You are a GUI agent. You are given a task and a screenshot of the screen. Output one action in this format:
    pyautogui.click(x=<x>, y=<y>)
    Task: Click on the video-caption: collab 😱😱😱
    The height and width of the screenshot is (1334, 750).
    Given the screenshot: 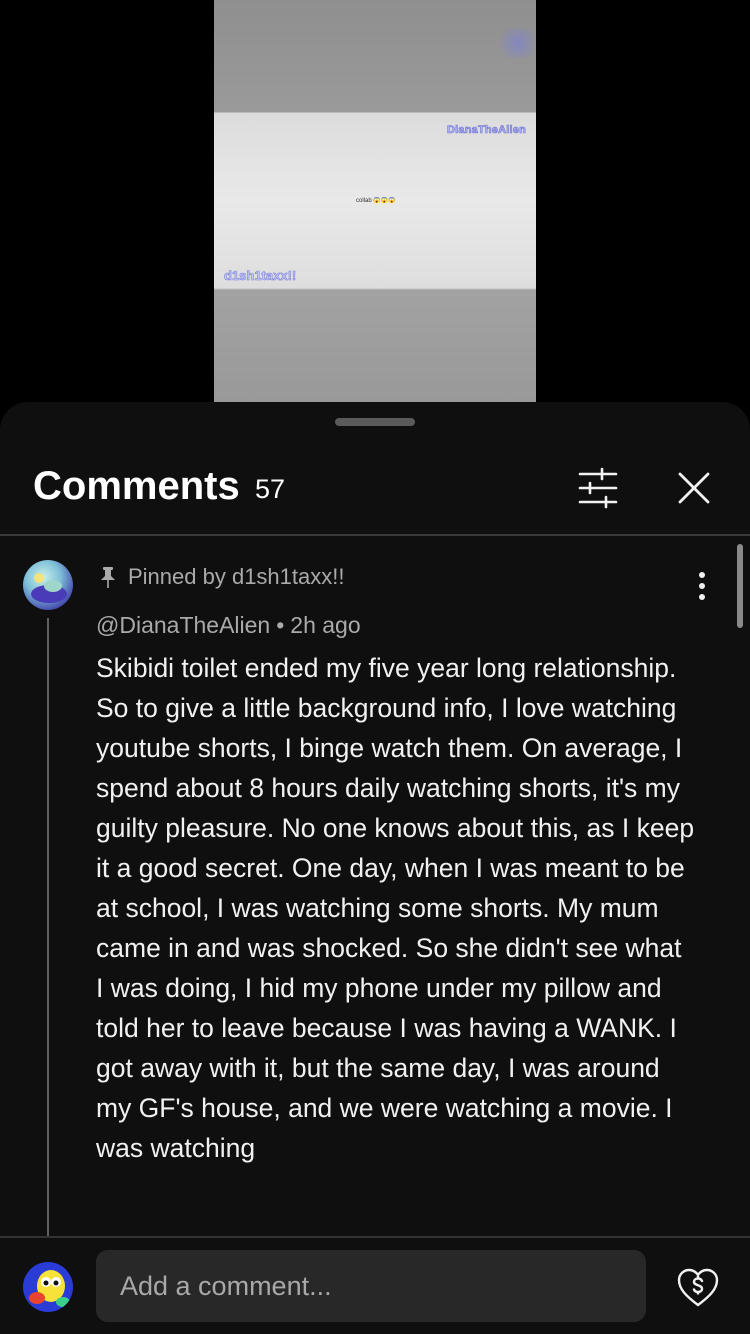 What is the action you would take?
    pyautogui.click(x=376, y=200)
    